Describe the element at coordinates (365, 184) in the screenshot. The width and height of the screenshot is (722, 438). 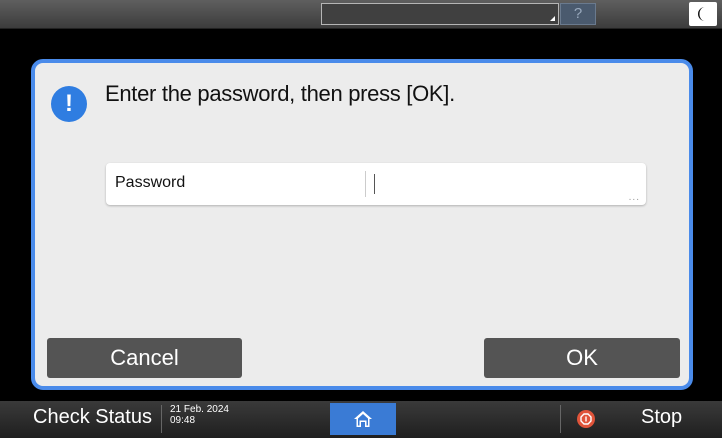
I see `field-divider` at that location.